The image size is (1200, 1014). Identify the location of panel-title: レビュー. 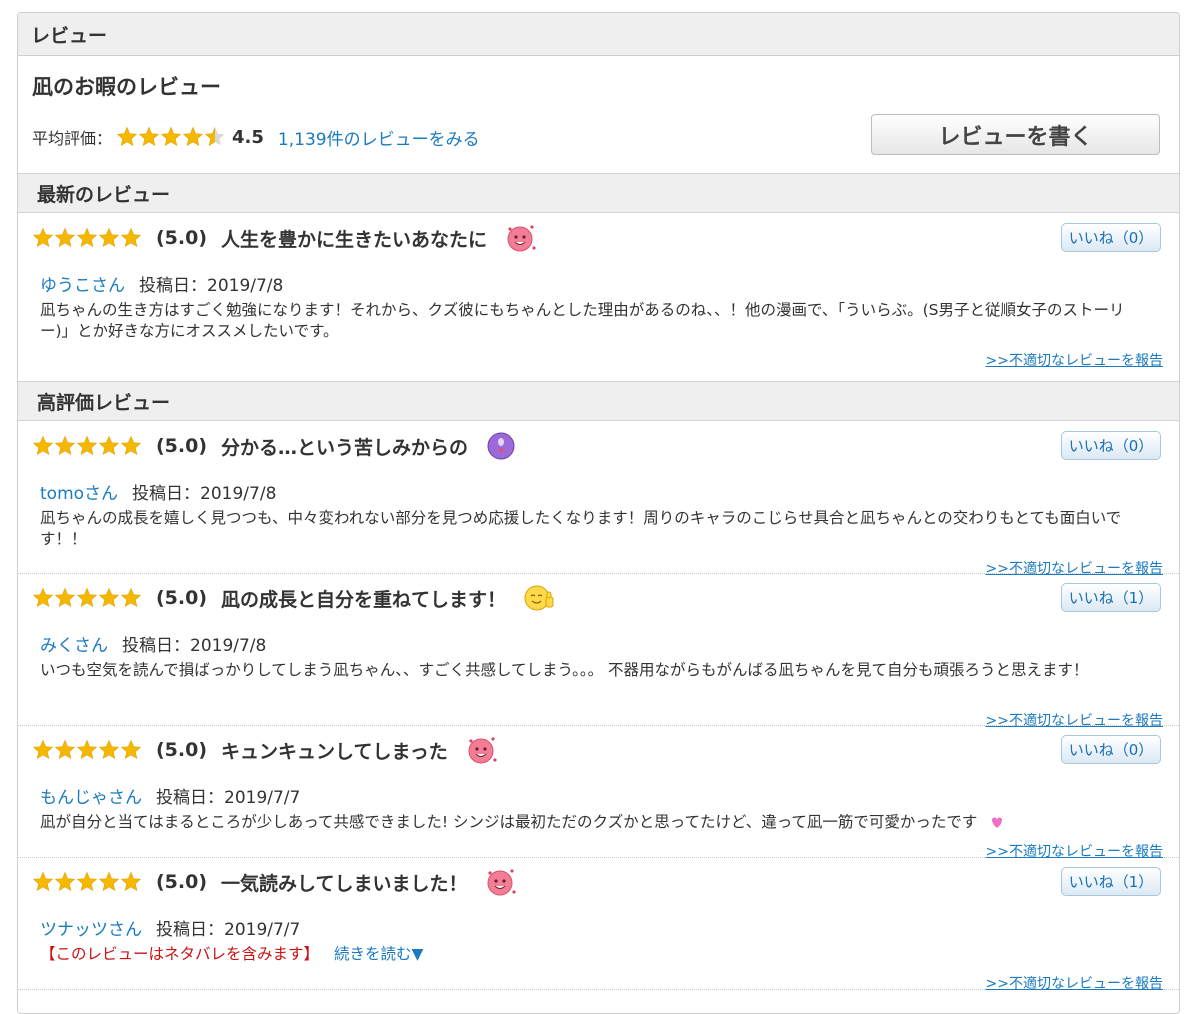
(598, 34).